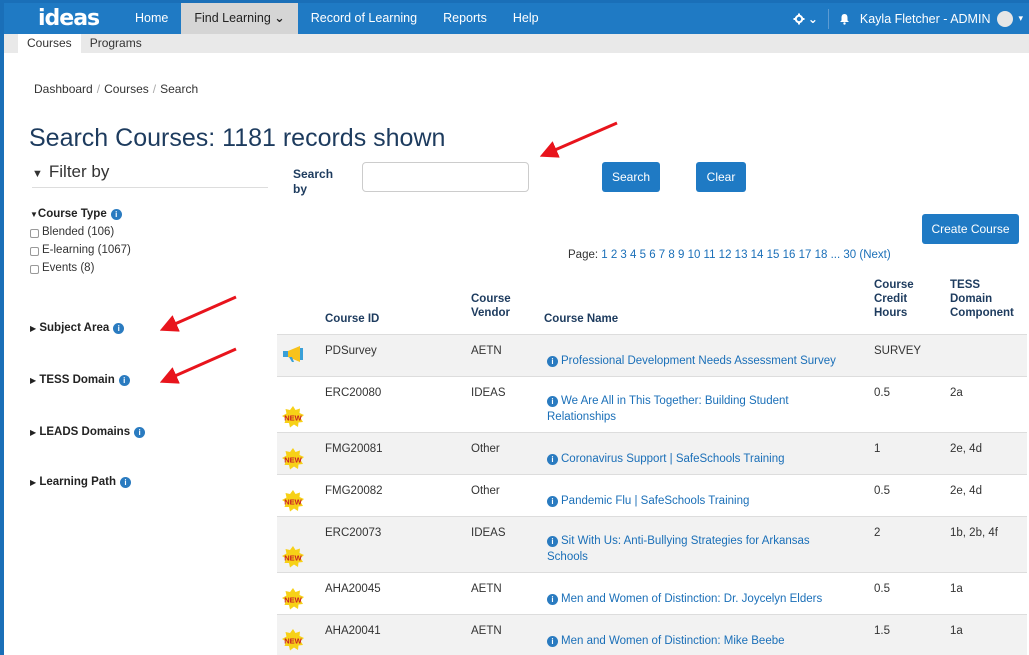 This screenshot has height=655, width=1029. Describe the element at coordinates (1020, 18) in the screenshot. I see `chevron-down-icon: ▾` at that location.